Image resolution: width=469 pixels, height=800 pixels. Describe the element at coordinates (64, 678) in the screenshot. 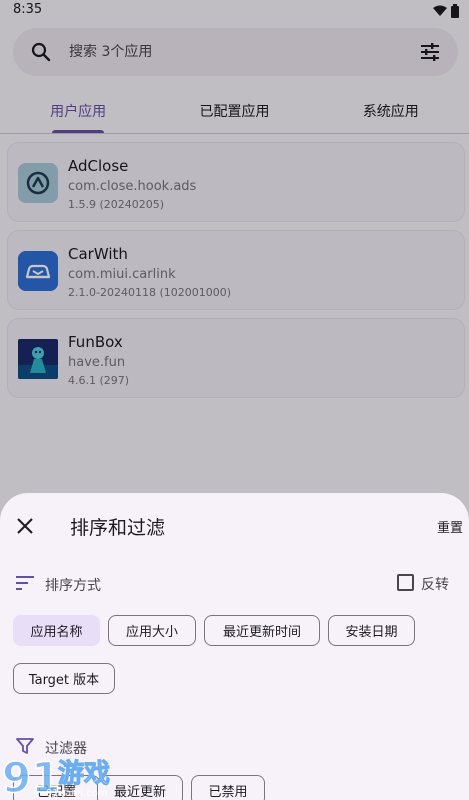

I see `sort-chip-target-version: Target 版本` at that location.